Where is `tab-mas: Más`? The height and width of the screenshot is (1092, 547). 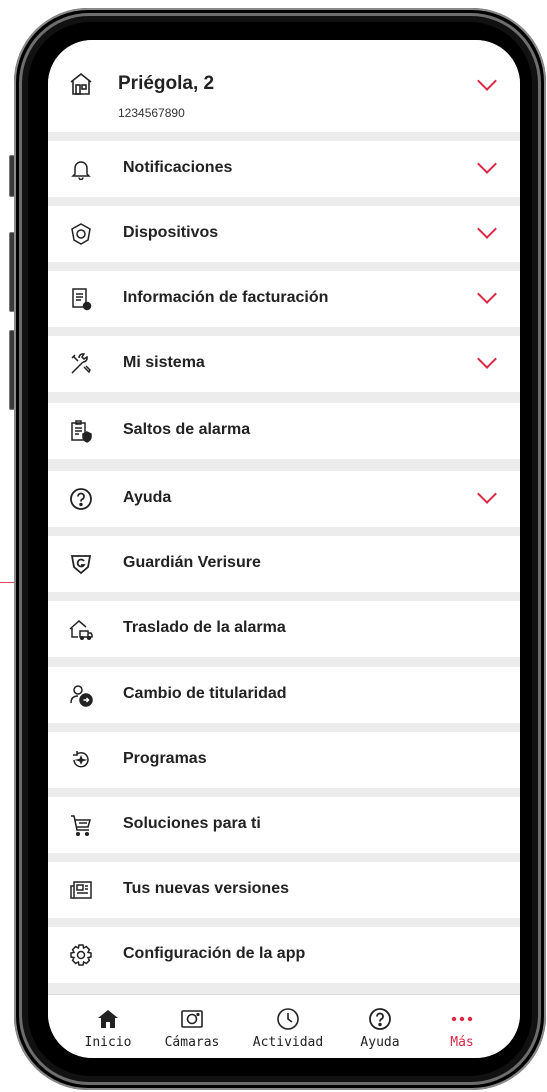
tab-mas: Más is located at coordinates (462, 1026).